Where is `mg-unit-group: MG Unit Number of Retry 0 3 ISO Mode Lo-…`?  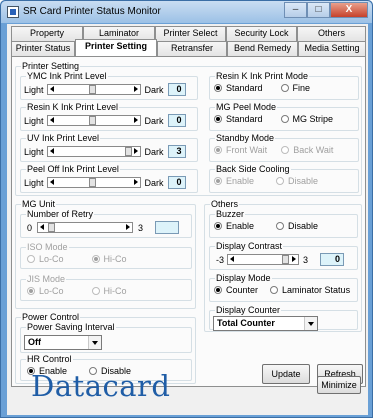
mg-unit-group: MG Unit Number of Retry 0 3 ISO Mode Lo-… is located at coordinates (105, 254).